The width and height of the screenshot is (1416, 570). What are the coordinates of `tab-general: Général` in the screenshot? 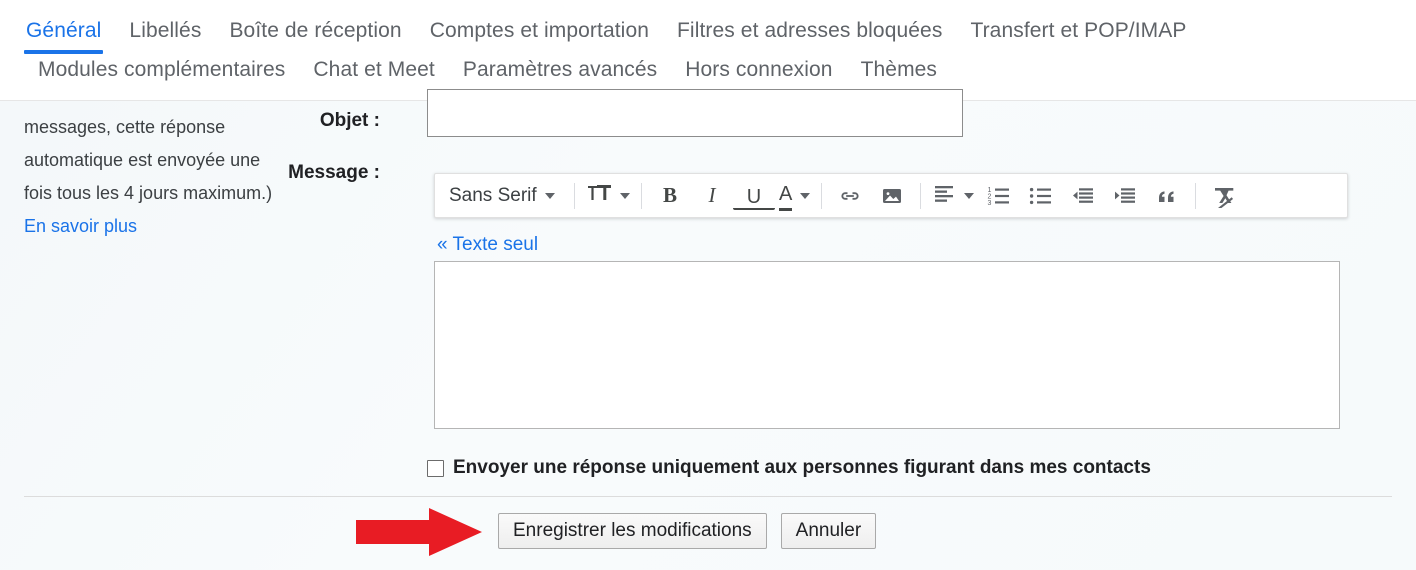 It's located at (63, 36).